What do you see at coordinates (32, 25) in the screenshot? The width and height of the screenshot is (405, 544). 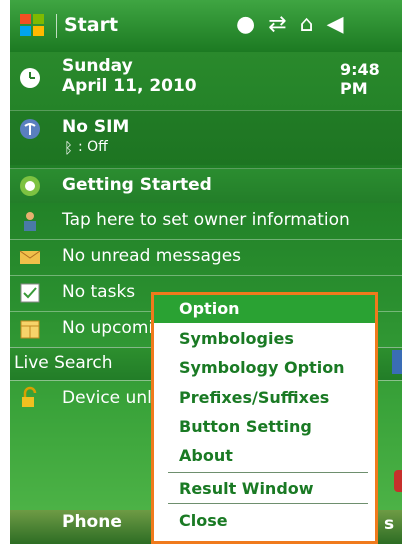 I see `windows-logo-icon` at bounding box center [32, 25].